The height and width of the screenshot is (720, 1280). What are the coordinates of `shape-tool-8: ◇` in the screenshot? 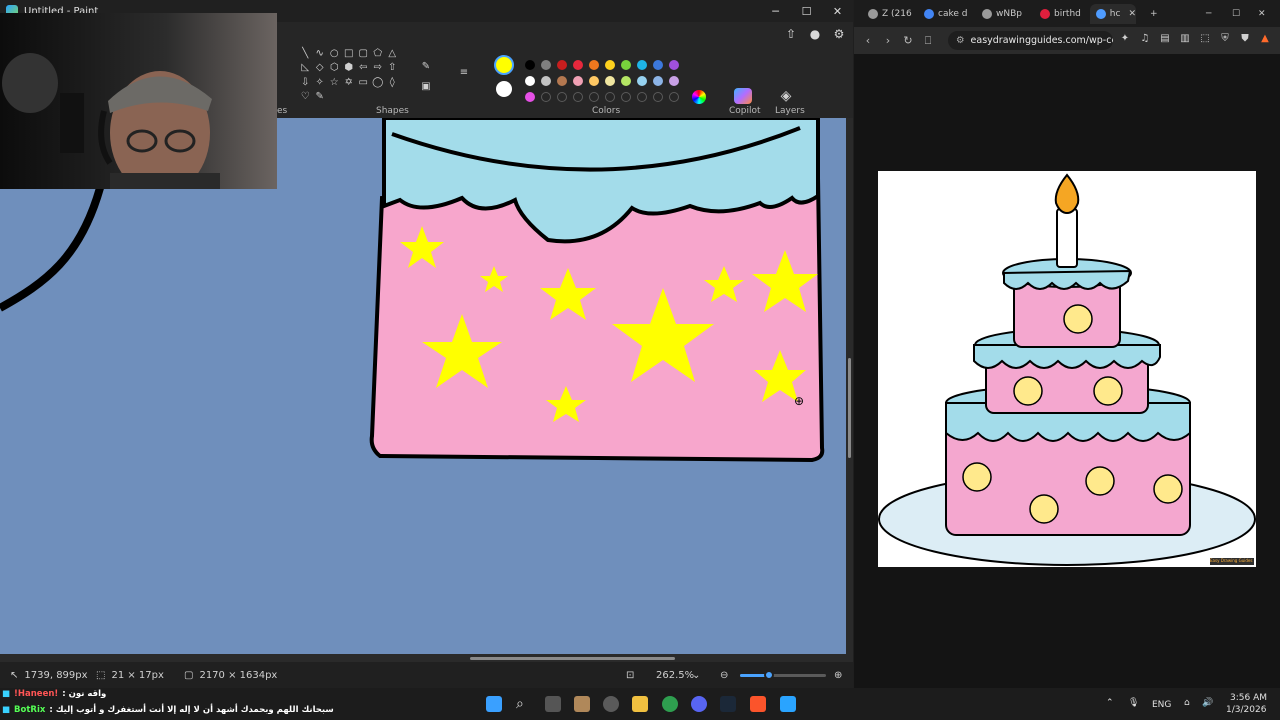 It's located at (320, 68).